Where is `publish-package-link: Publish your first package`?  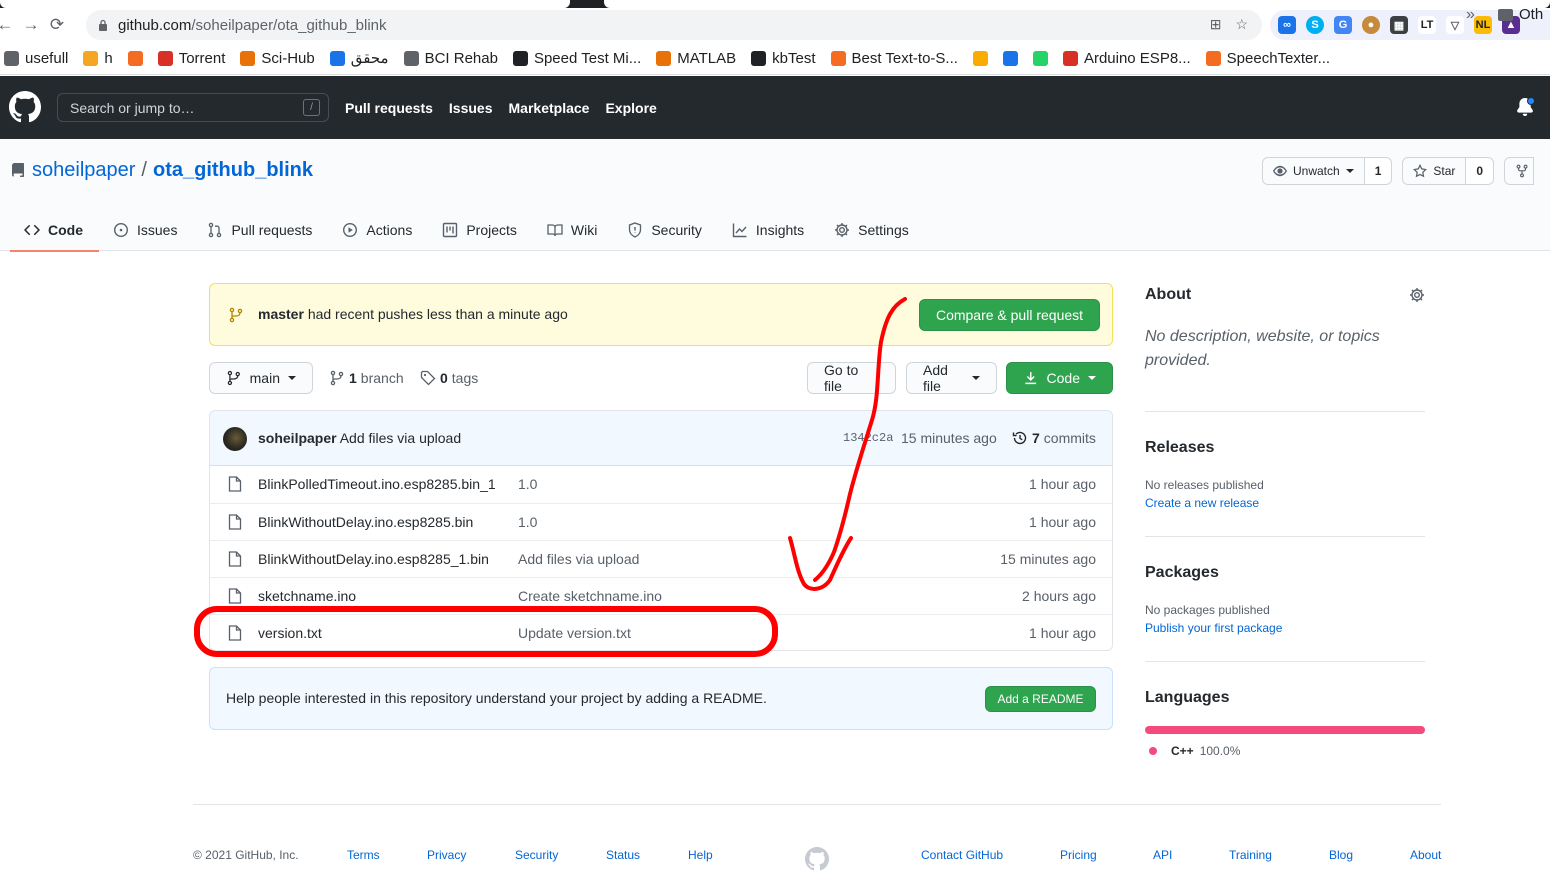
publish-package-link: Publish your first package is located at coordinates (1213, 628).